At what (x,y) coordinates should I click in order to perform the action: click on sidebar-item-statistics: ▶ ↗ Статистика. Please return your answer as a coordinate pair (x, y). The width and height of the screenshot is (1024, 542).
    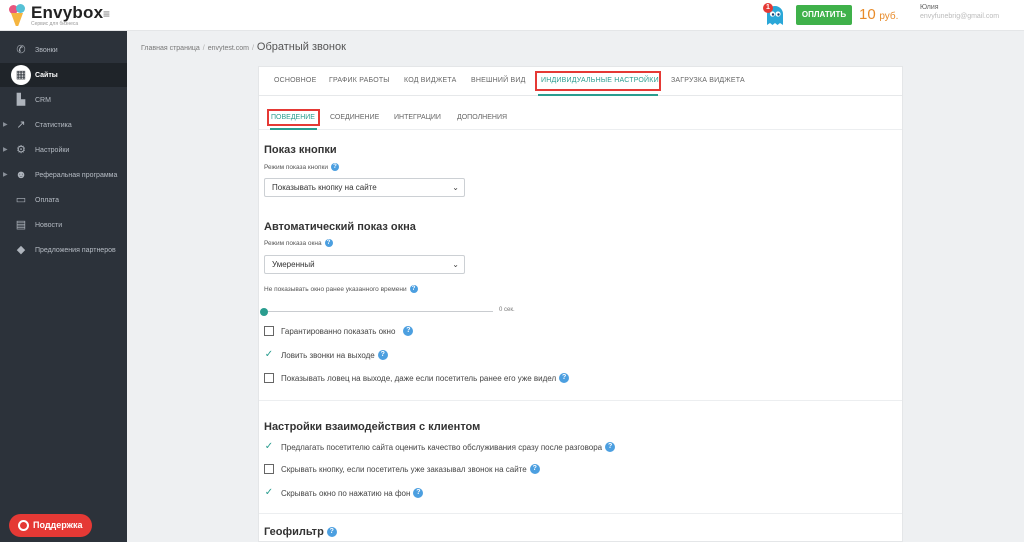
    Looking at the image, I should click on (63, 125).